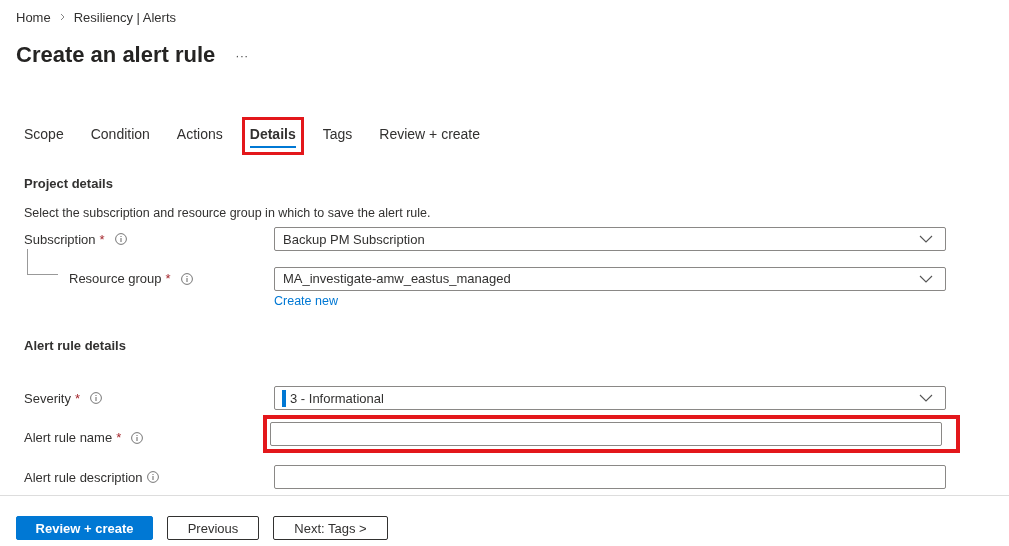  What do you see at coordinates (116, 55) in the screenshot?
I see `page-title: Create an alert rule` at bounding box center [116, 55].